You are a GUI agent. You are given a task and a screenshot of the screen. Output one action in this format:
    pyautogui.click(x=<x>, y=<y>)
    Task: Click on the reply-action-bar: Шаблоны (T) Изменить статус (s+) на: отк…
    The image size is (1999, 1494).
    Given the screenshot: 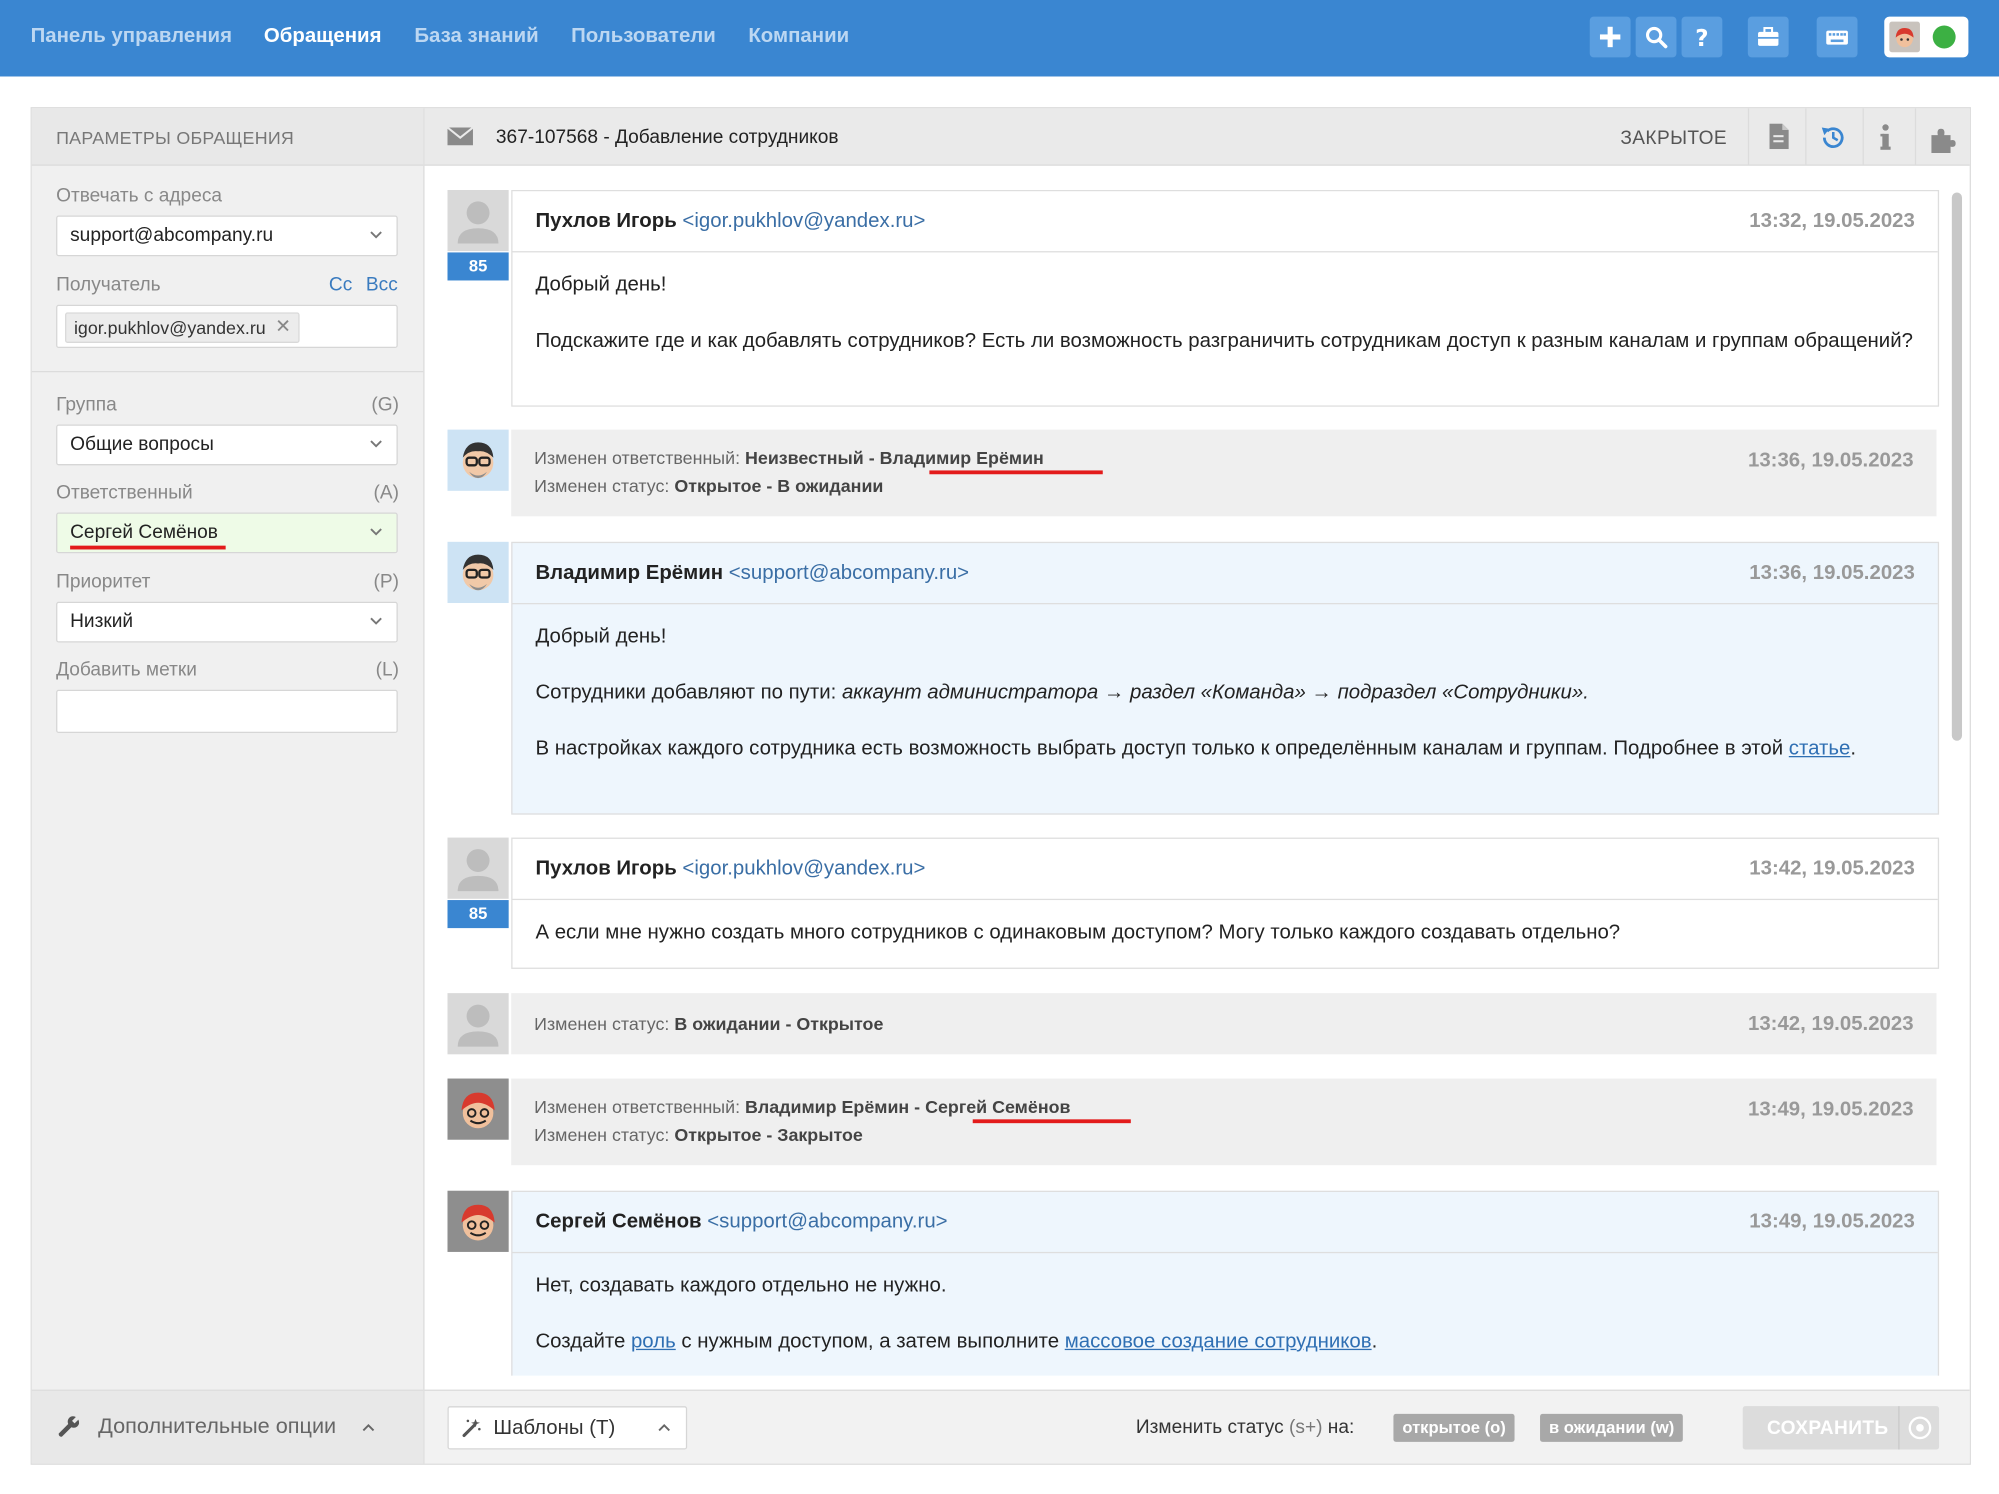 What is the action you would take?
    pyautogui.click(x=1197, y=1426)
    